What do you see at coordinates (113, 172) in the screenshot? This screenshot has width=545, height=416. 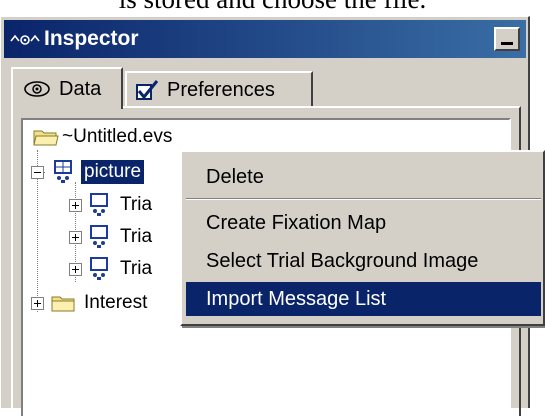 I see `tree-item-label: picture` at bounding box center [113, 172].